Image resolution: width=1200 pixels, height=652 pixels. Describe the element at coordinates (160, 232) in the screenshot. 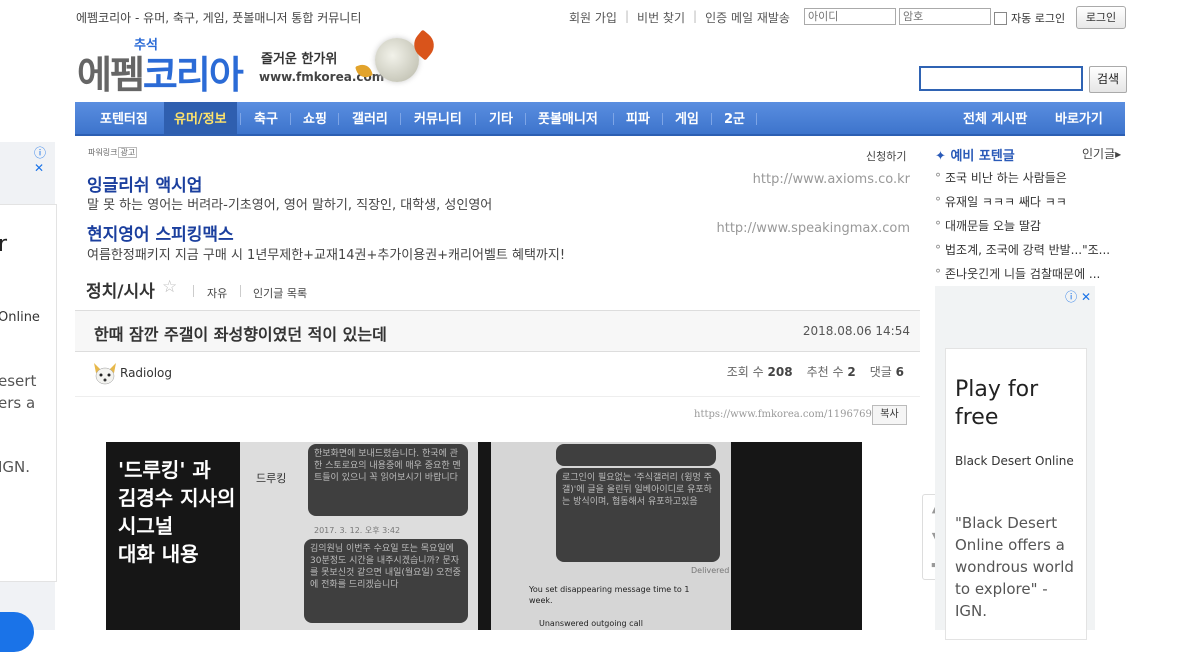

I see `ad-title: 현지영어 스피킹맥스` at that location.